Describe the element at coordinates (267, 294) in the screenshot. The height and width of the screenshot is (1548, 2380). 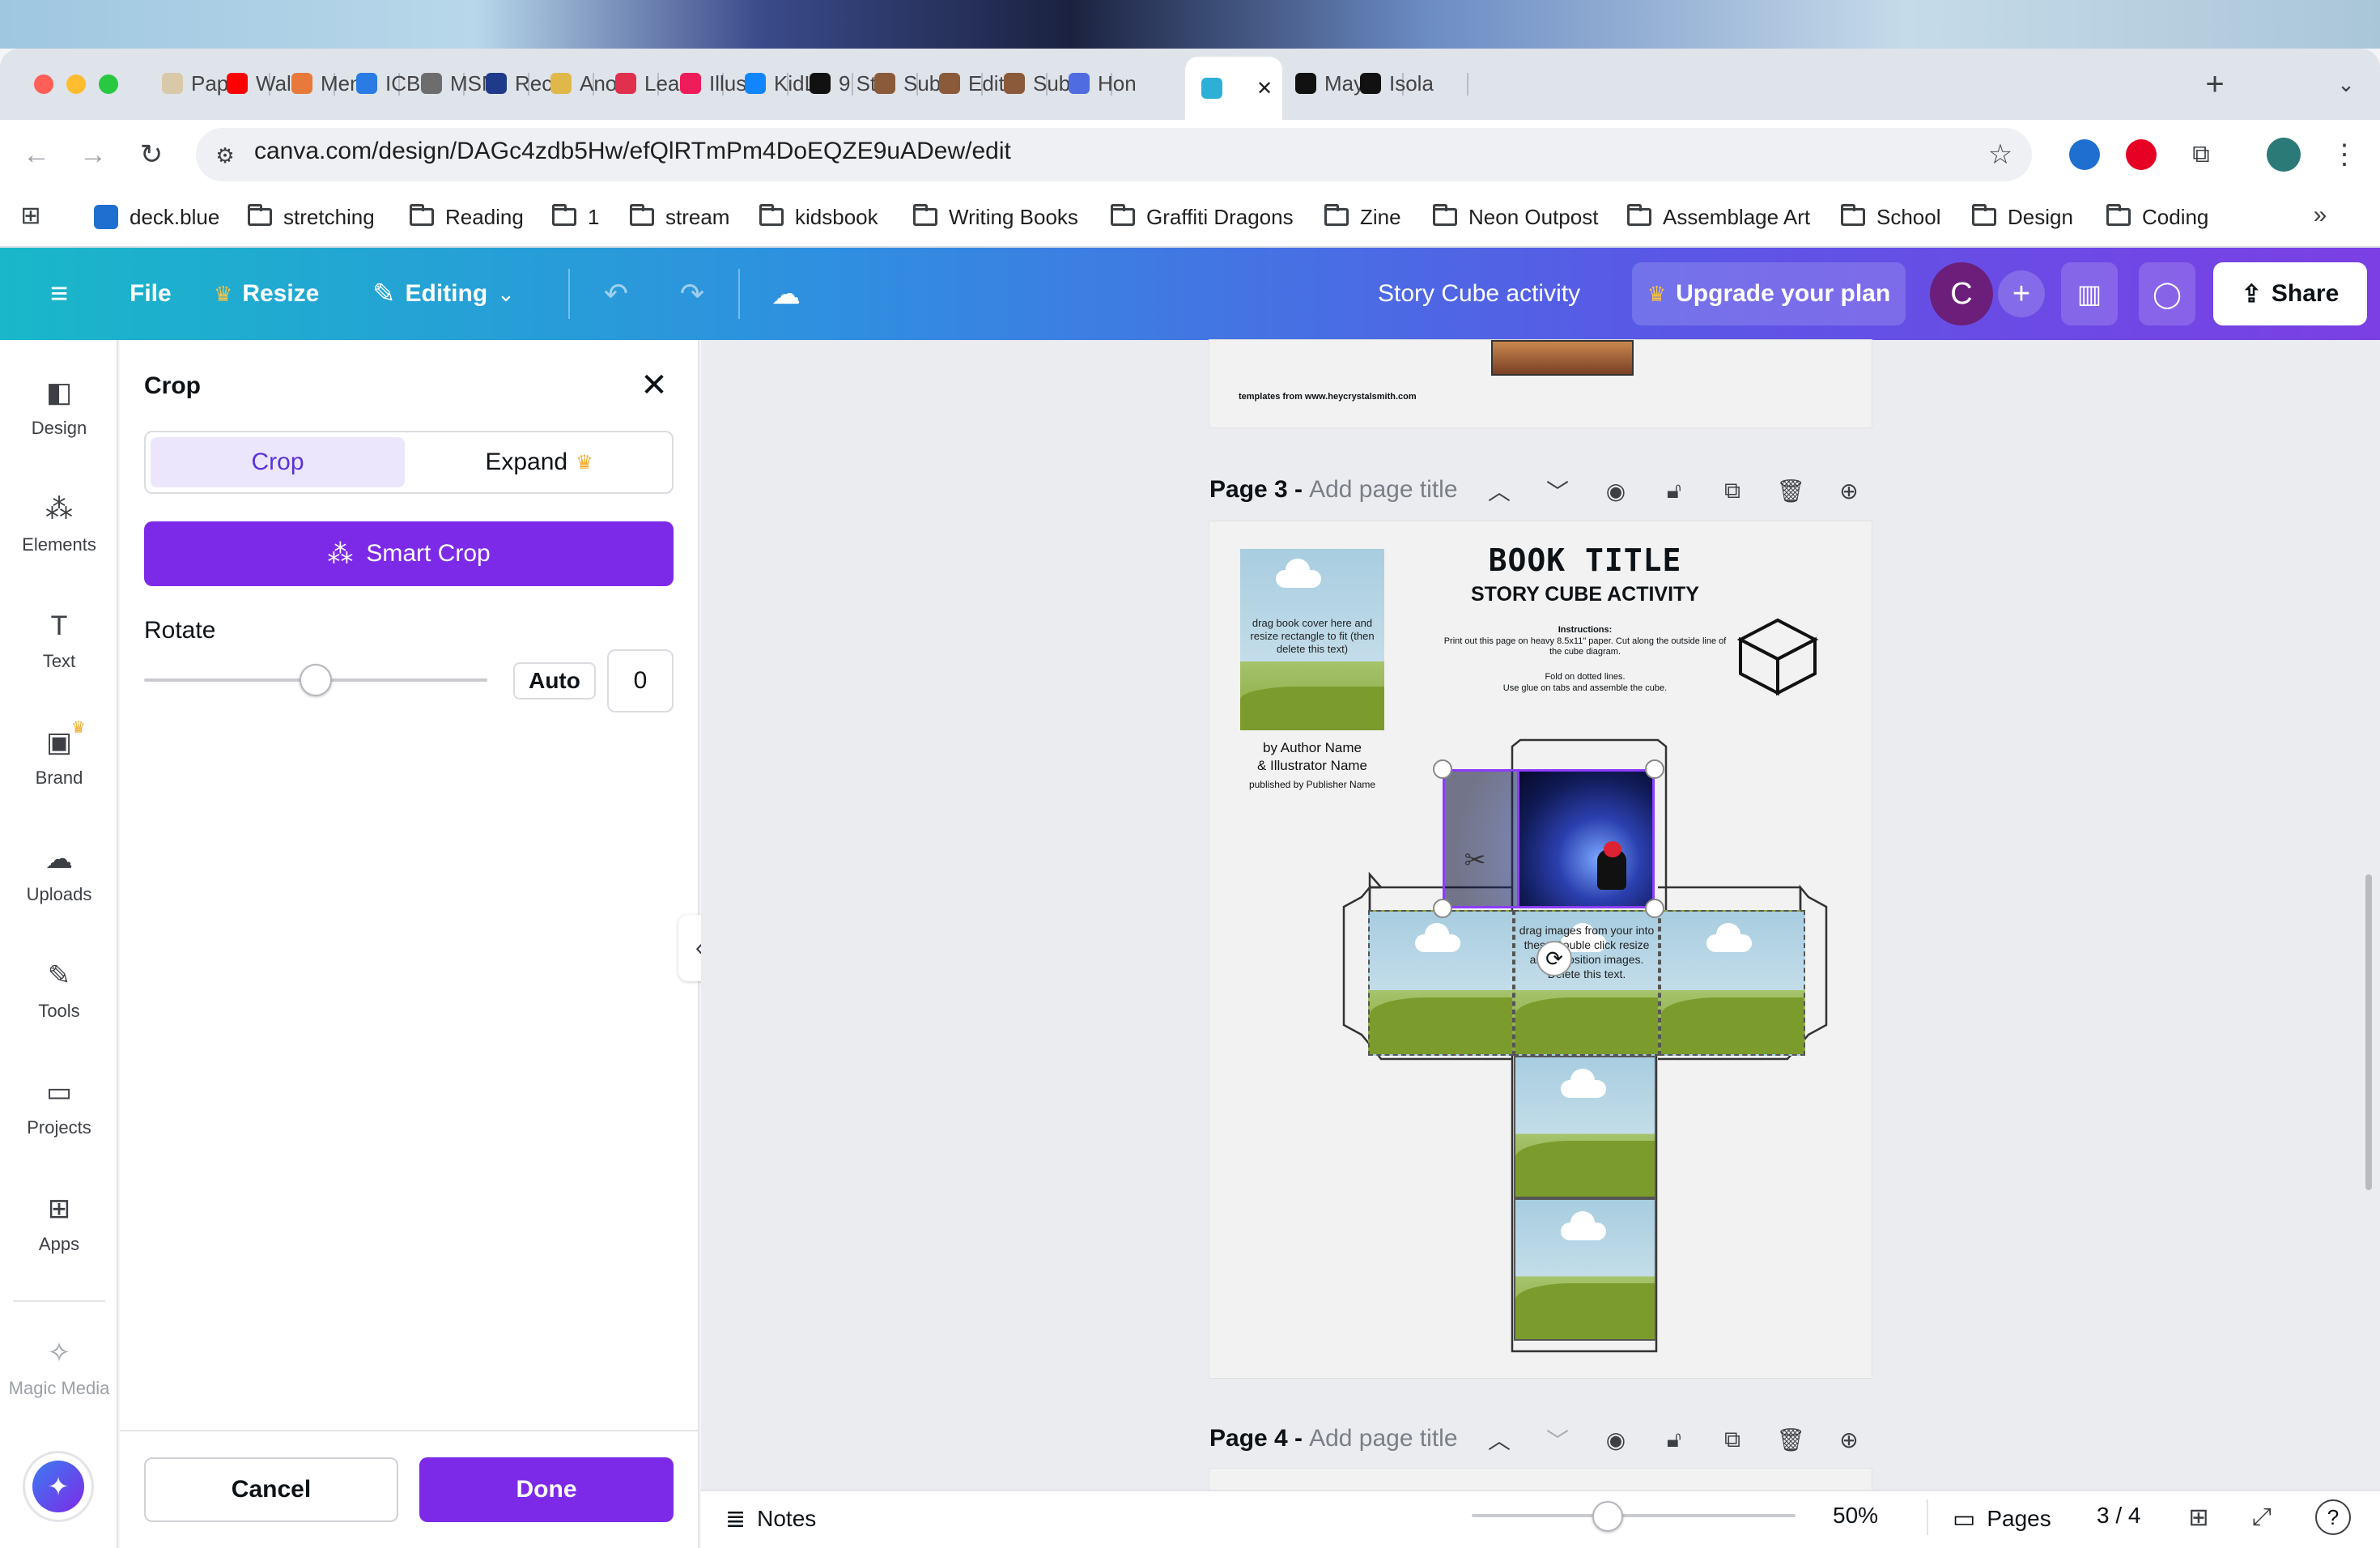
I see `resize-button: ♛ Resize` at that location.